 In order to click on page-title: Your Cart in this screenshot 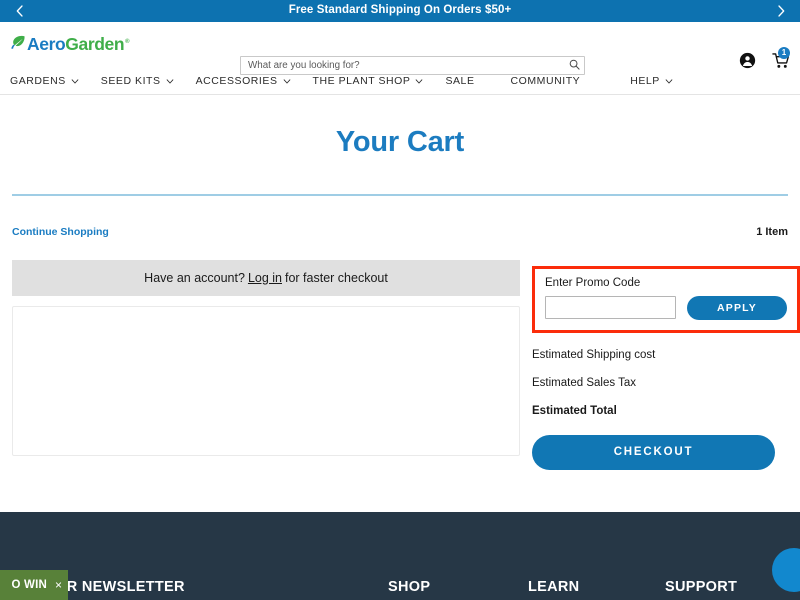, I will do `click(400, 142)`.